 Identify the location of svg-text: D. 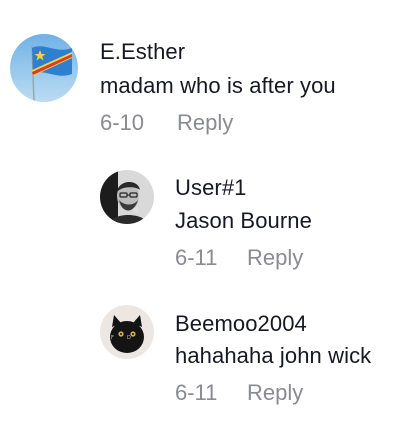
(129, 338).